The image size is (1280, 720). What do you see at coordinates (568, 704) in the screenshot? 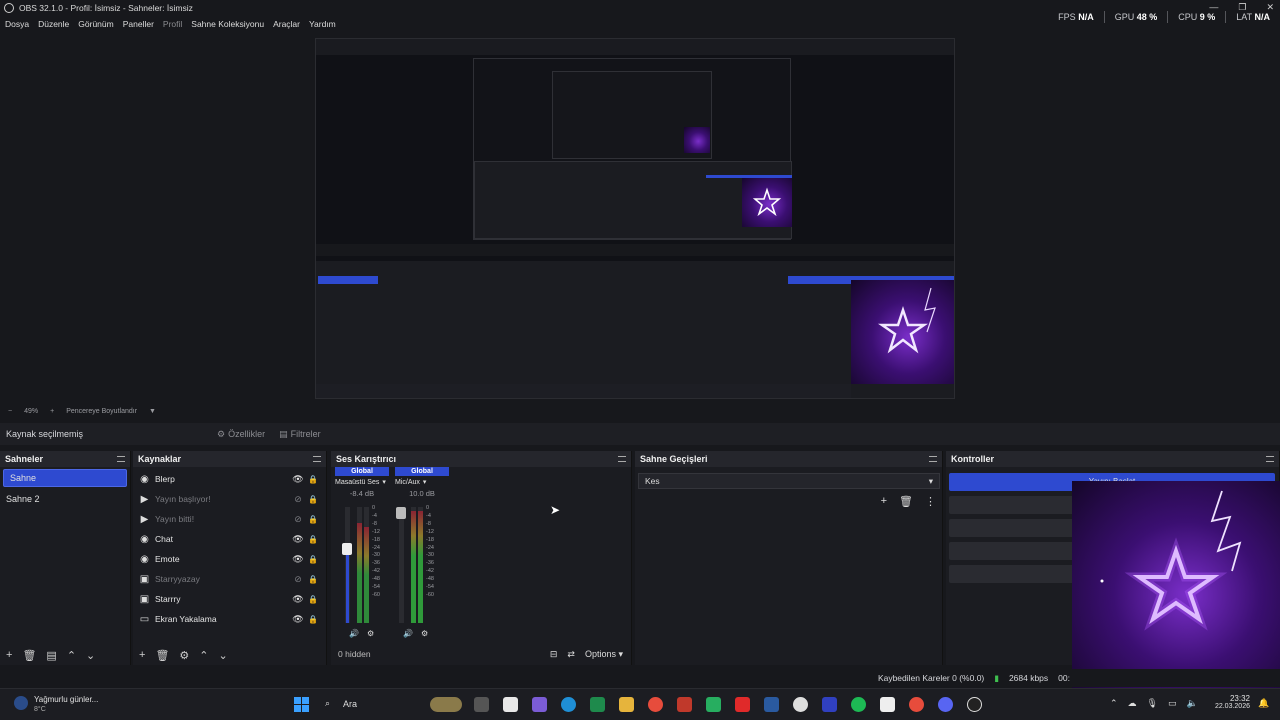
I see `edge-icon` at bounding box center [568, 704].